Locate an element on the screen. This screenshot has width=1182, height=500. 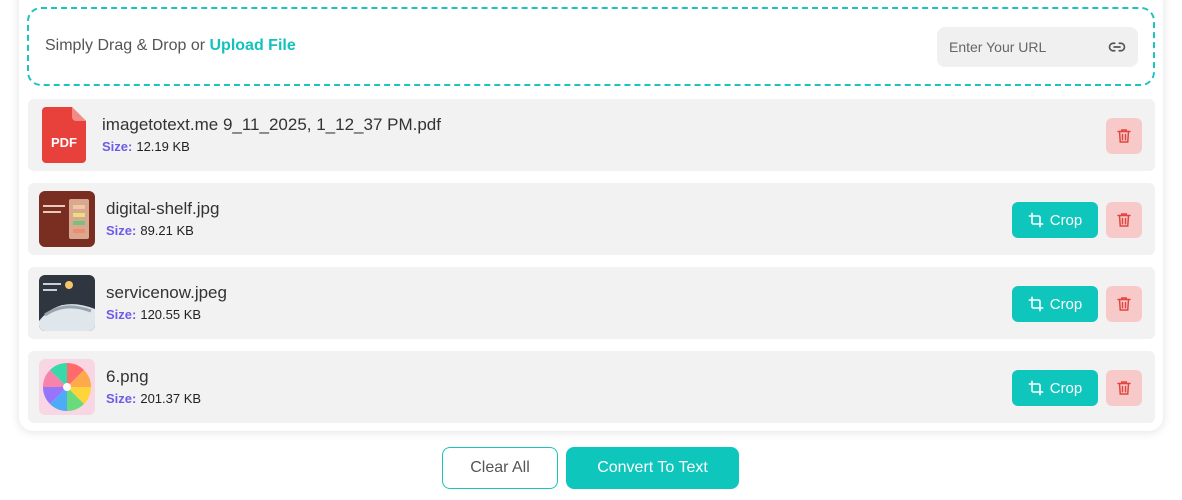
clear-all-button: Clear All is located at coordinates (500, 468).